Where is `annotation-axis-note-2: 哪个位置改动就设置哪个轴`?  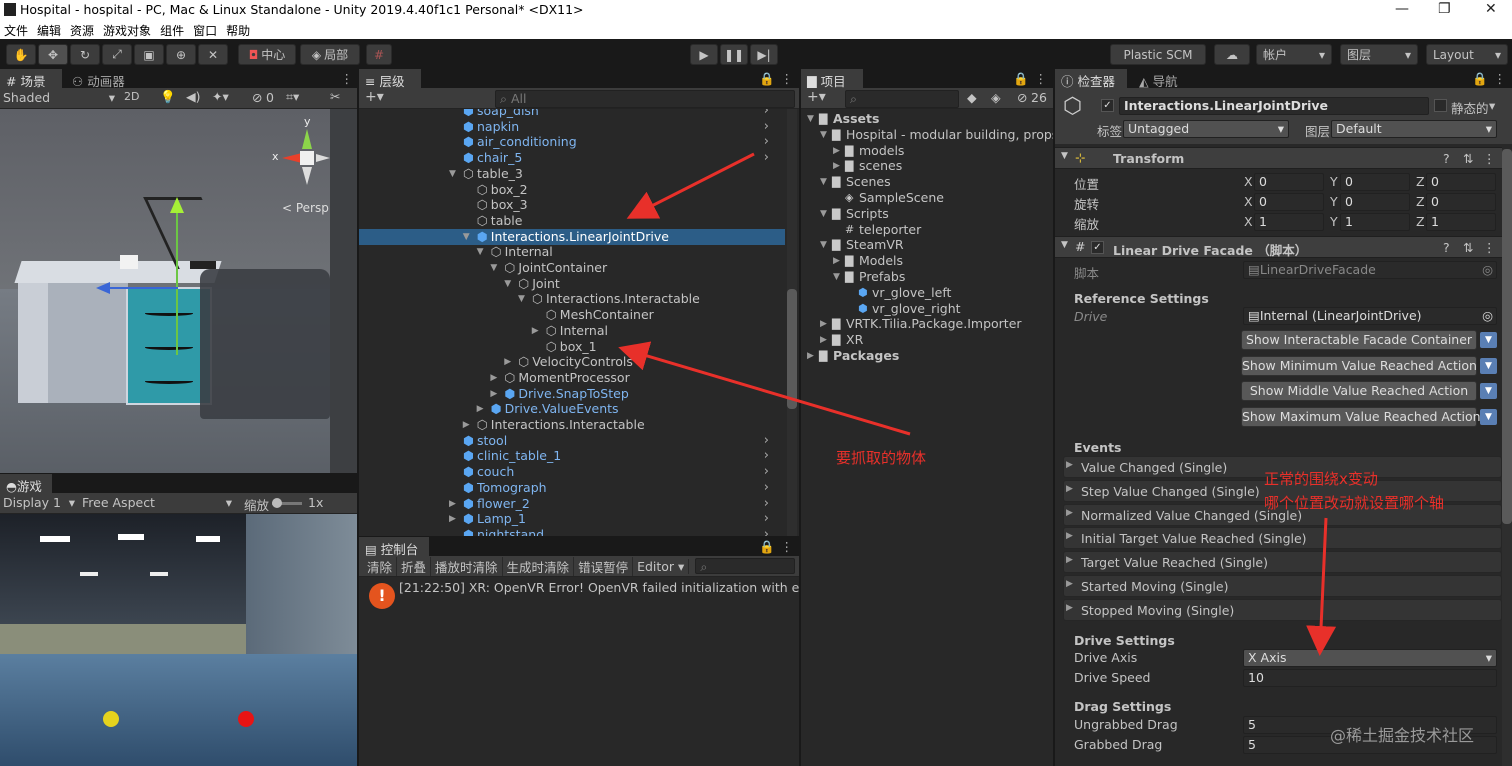
annotation-axis-note-2: 哪个位置改动就设置哪个轴 is located at coordinates (1354, 503).